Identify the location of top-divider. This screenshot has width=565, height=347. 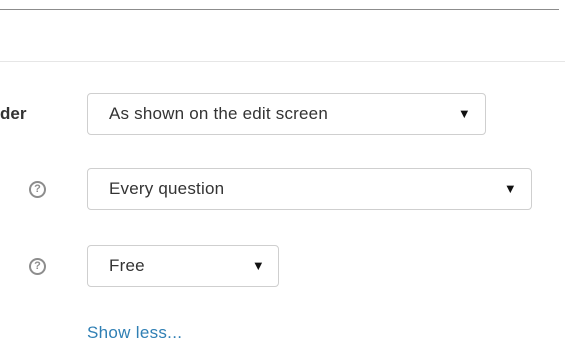
(279, 9).